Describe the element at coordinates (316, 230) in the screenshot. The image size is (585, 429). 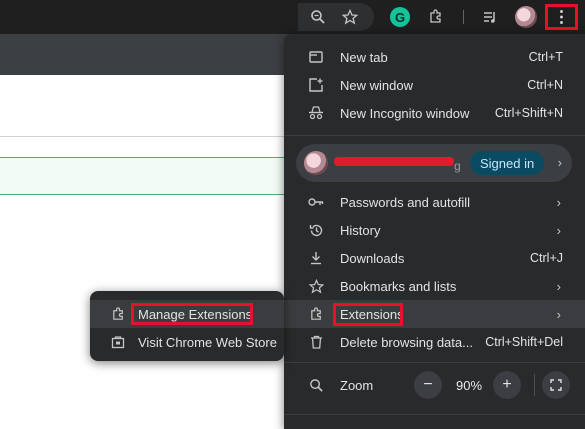
I see `history-icon` at that location.